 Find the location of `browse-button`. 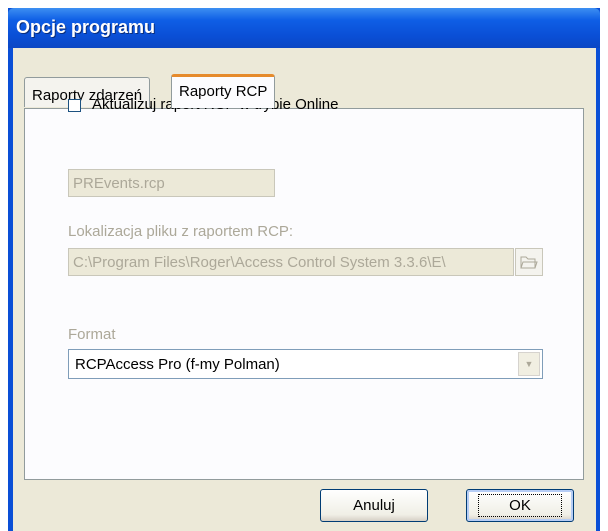

browse-button is located at coordinates (529, 262).